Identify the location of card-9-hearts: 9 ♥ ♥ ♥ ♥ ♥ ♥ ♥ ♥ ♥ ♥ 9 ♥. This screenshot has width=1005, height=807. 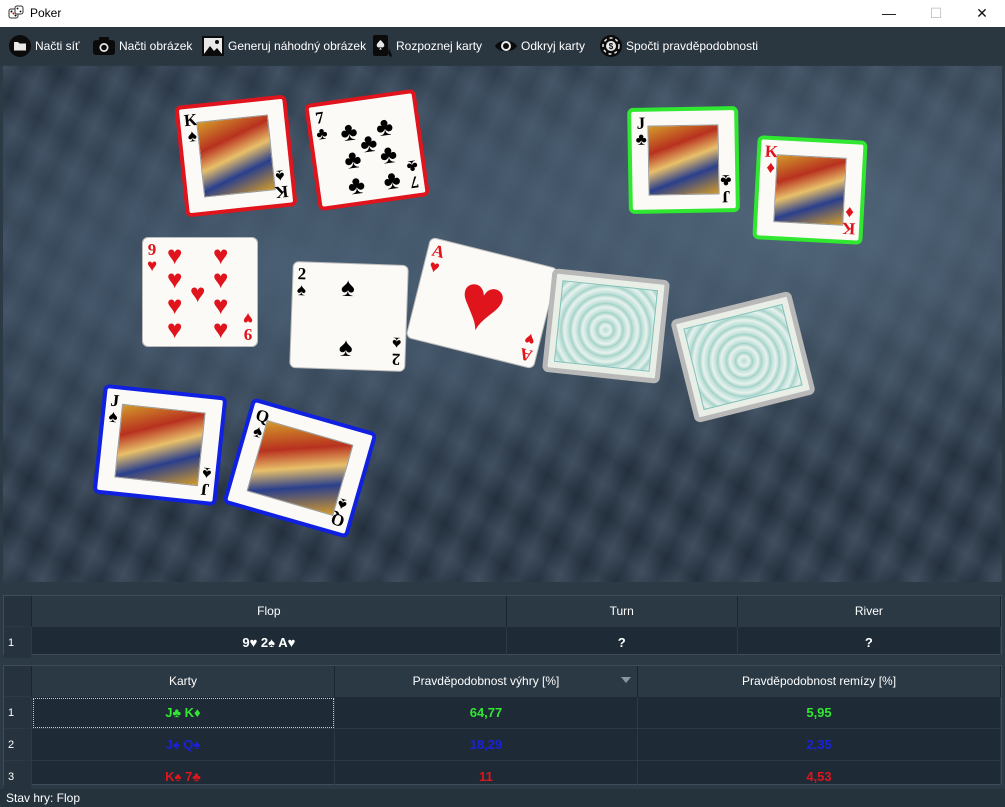
(200, 292).